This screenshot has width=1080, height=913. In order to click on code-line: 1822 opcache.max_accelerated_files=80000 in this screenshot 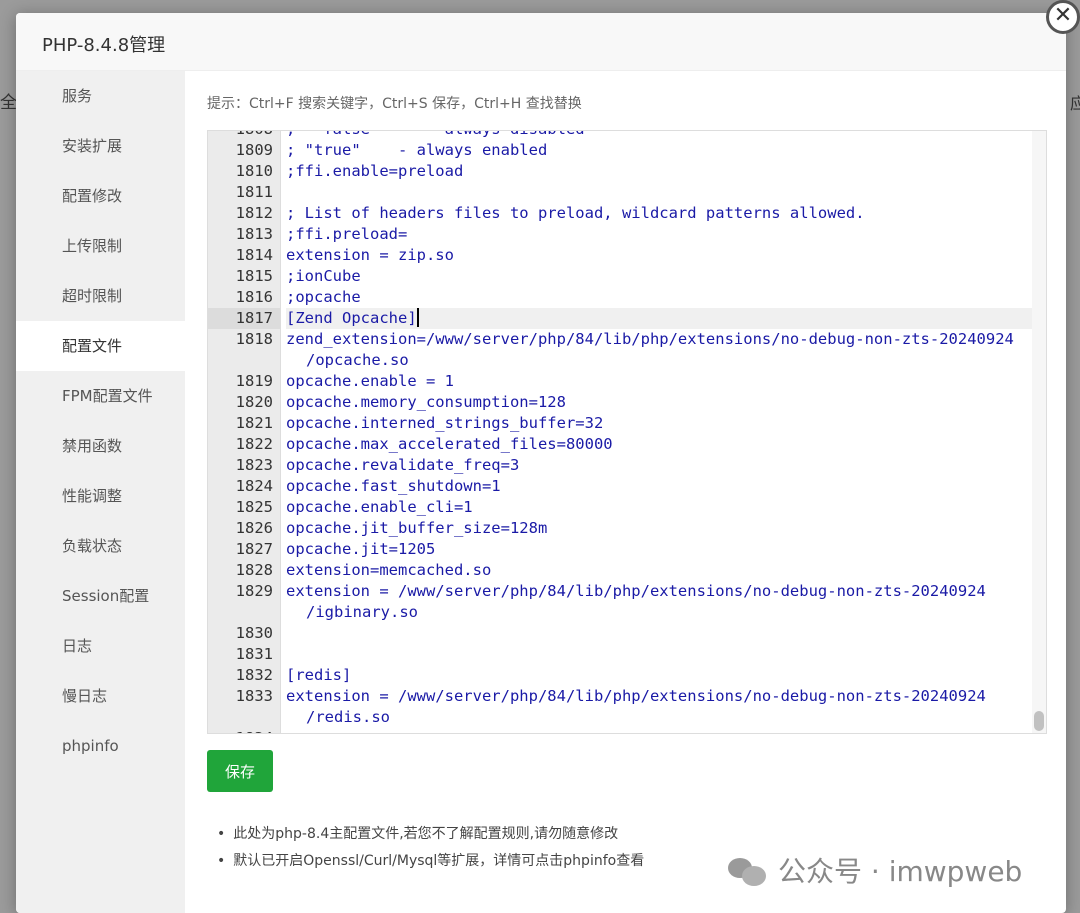, I will do `click(620, 444)`.